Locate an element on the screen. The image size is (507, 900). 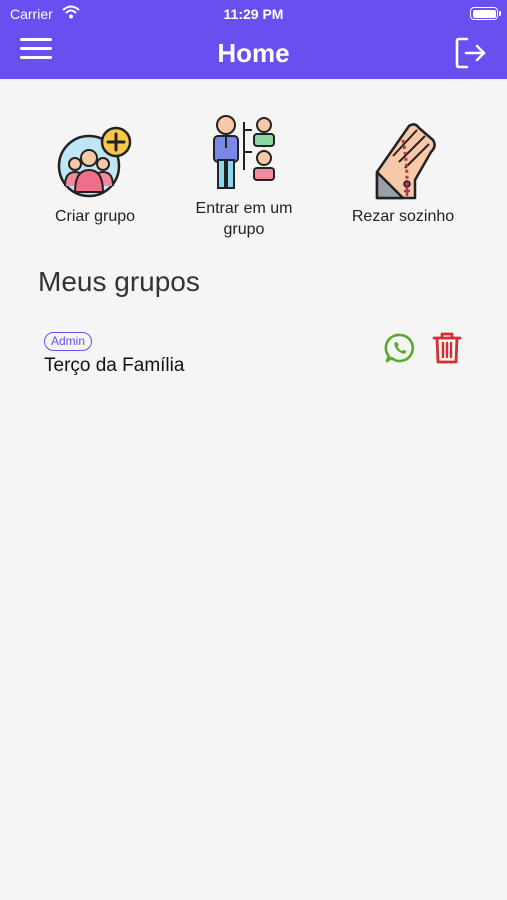
battery-icon is located at coordinates (485, 13).